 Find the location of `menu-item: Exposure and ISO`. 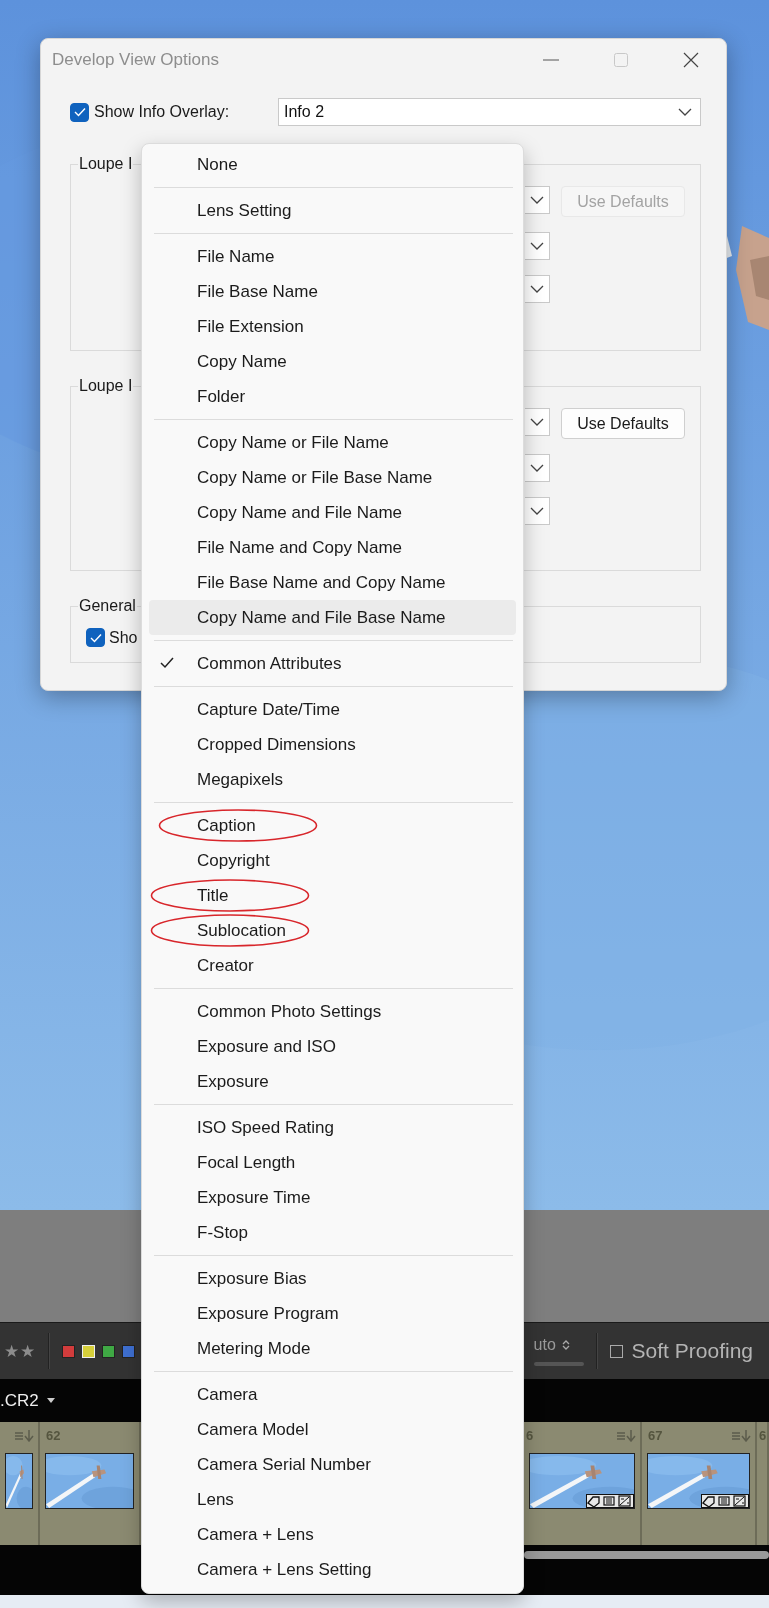

menu-item: Exposure and ISO is located at coordinates (332, 1046).